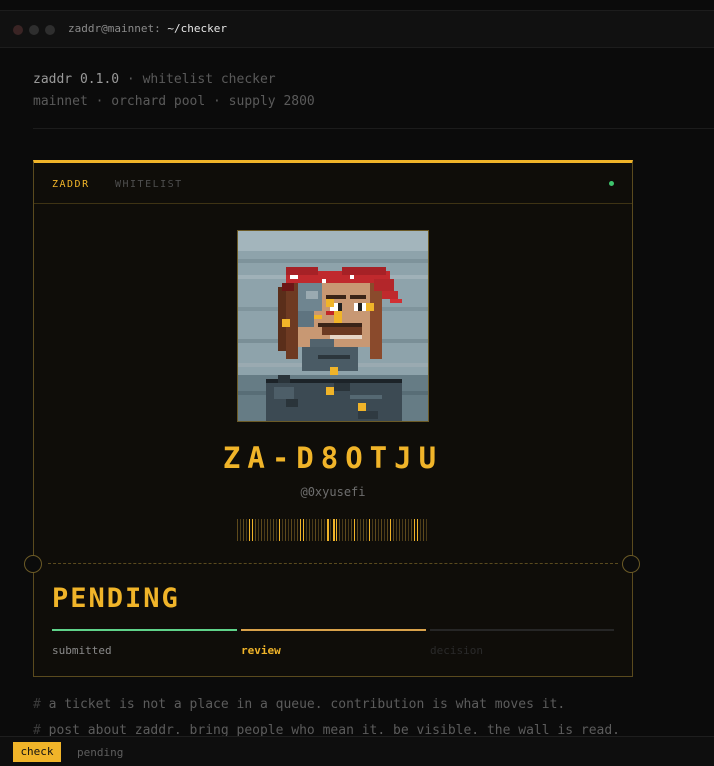 The width and height of the screenshot is (714, 766). Describe the element at coordinates (209, 79) in the screenshot. I see `tool-name: whitelist checker` at that location.